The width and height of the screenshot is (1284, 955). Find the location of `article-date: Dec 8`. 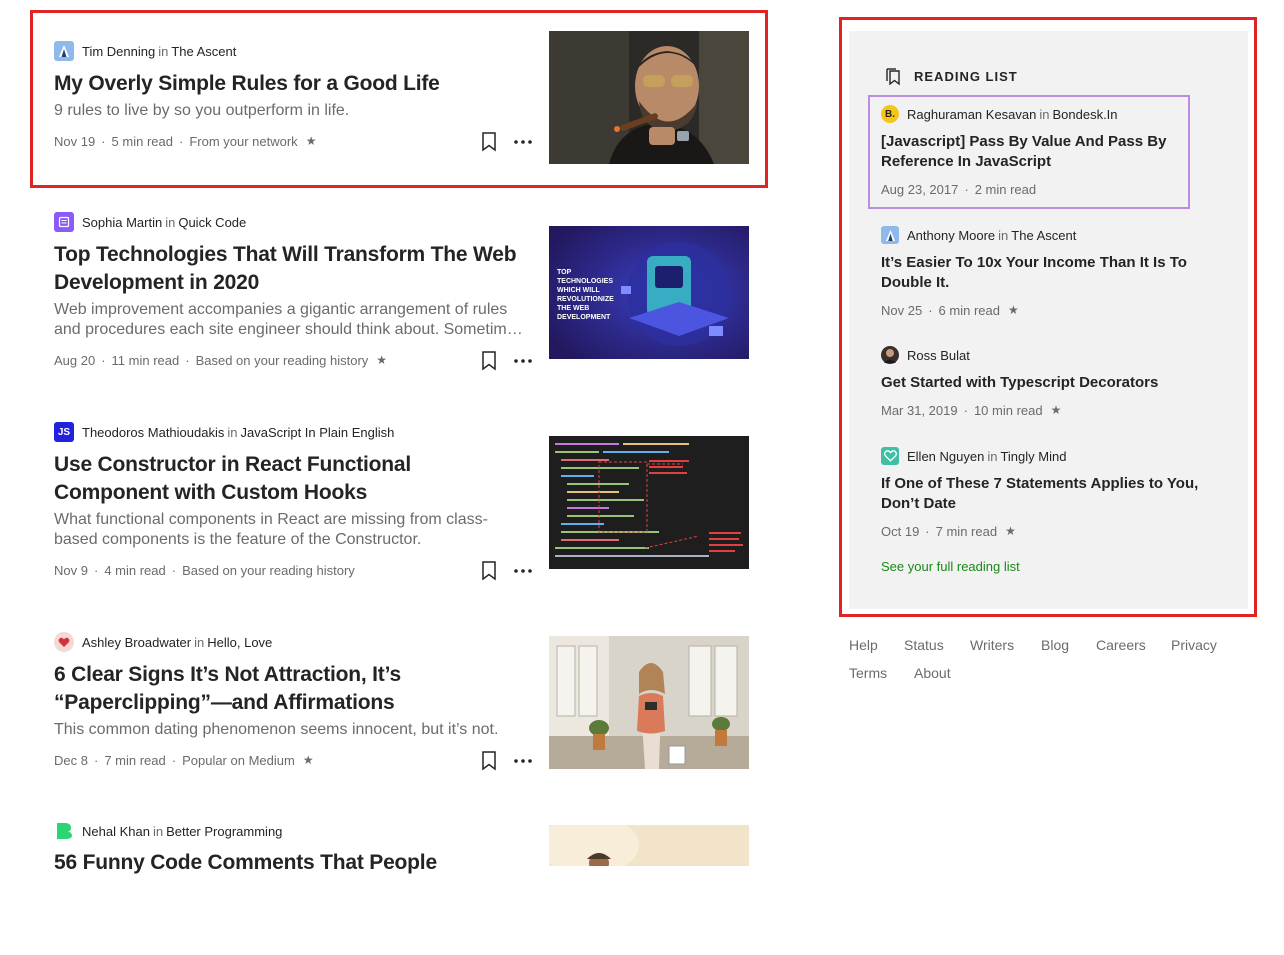

article-date: Dec 8 is located at coordinates (71, 760).